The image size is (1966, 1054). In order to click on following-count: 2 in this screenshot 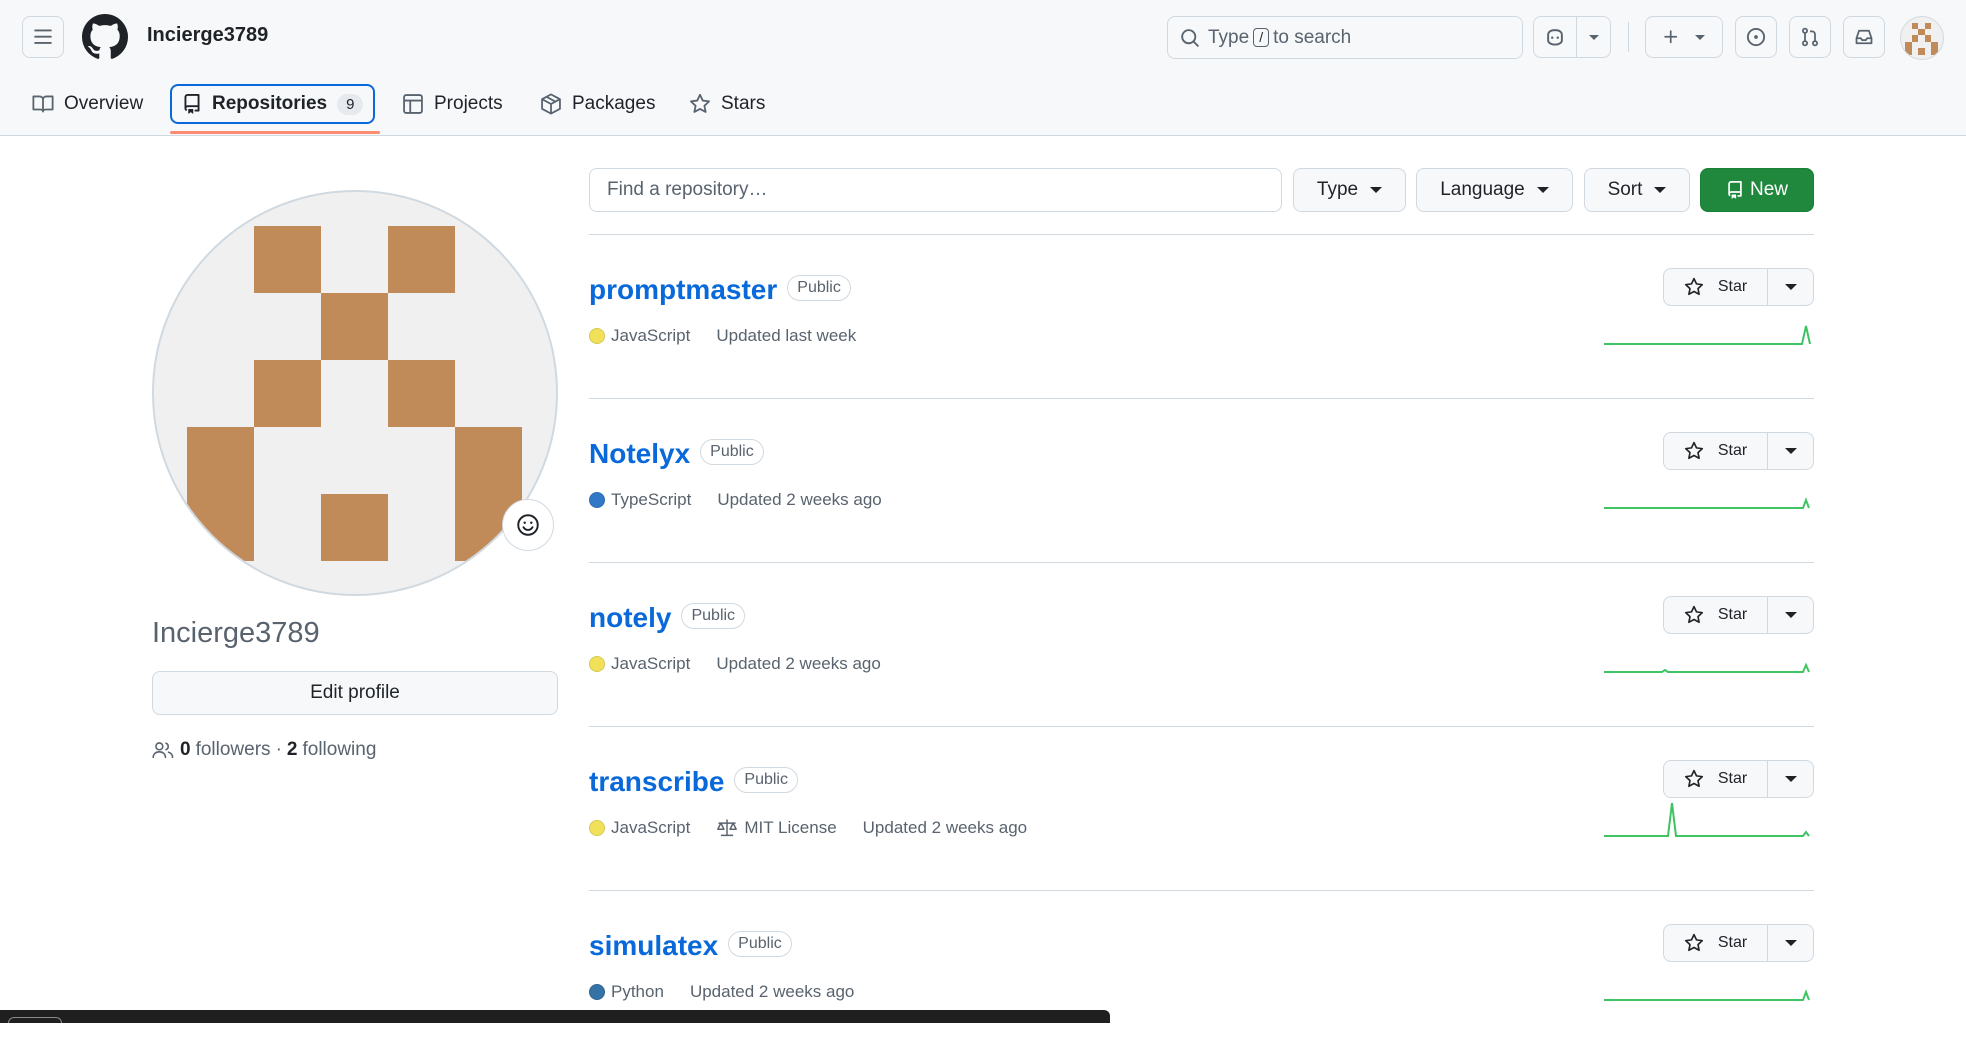, I will do `click(292, 750)`.